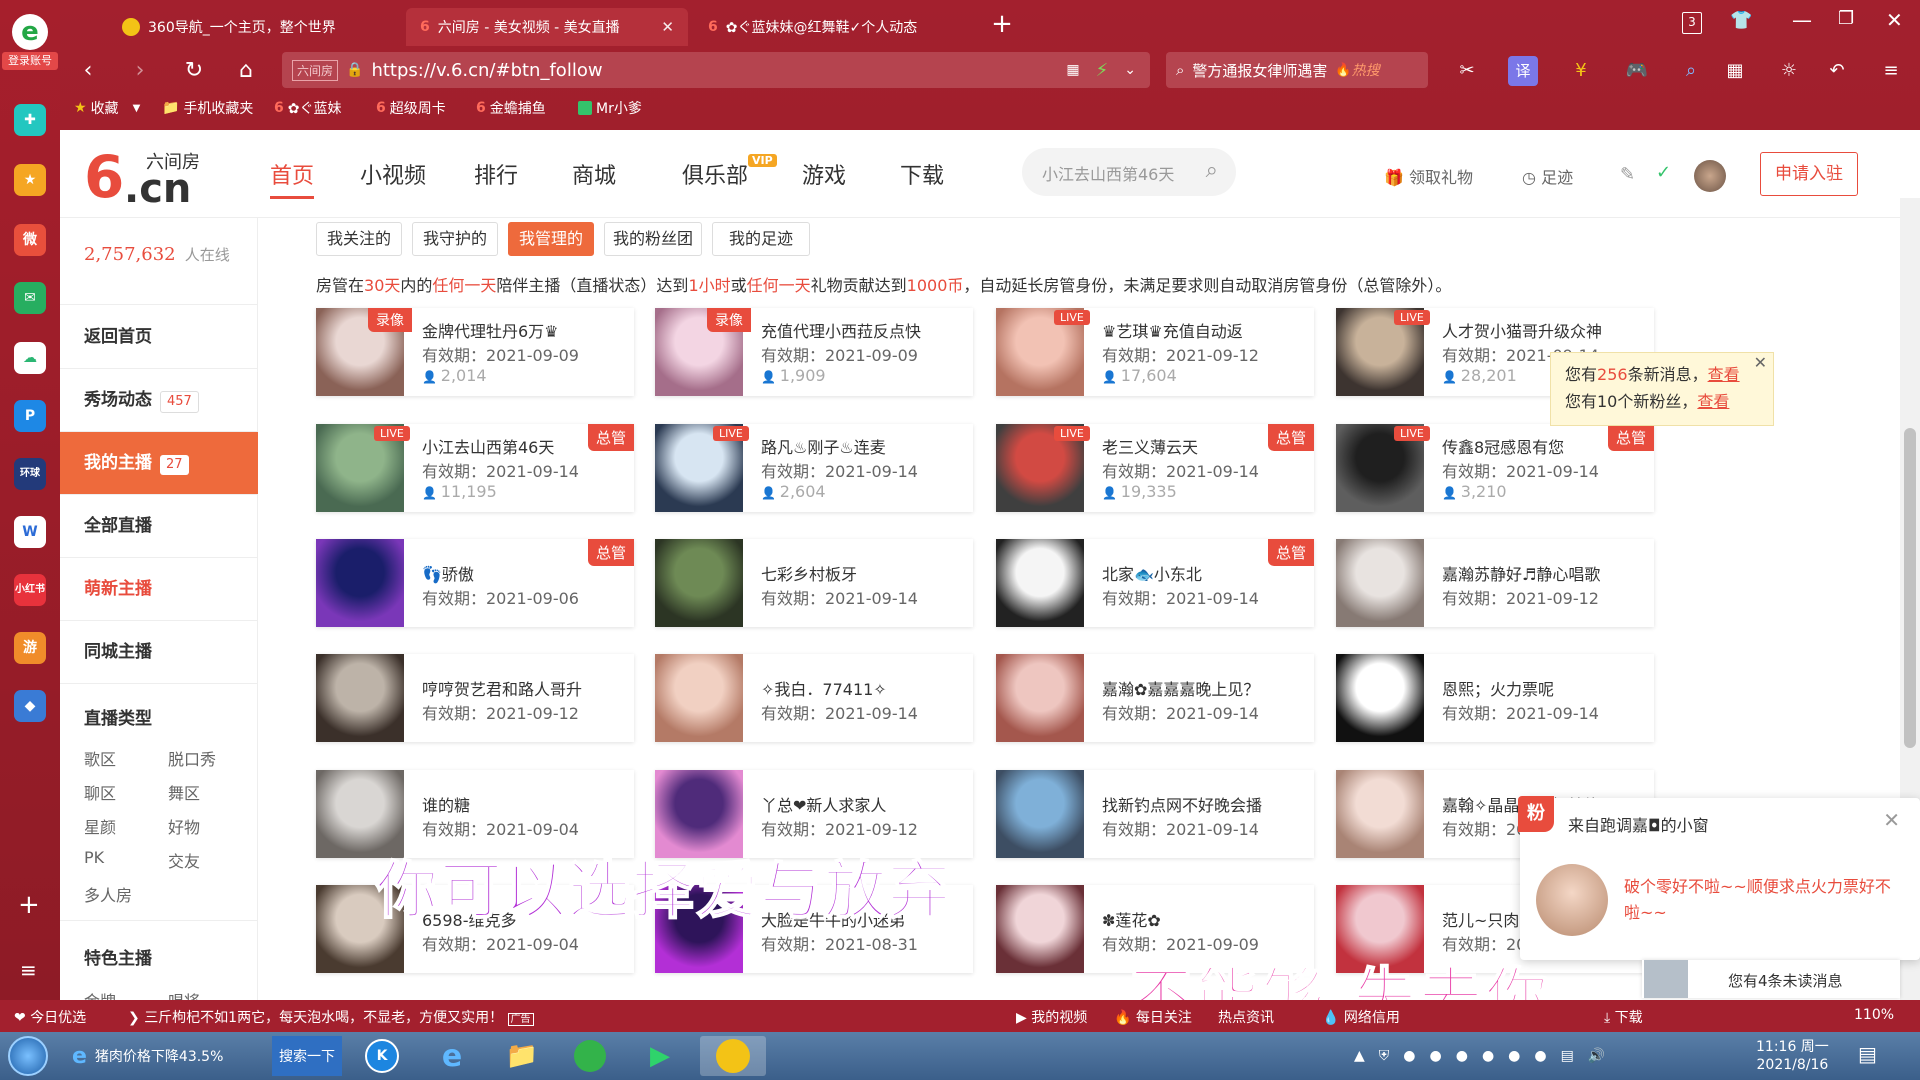  I want to click on sidebar-item-all-live: 全部直播, so click(159, 526).